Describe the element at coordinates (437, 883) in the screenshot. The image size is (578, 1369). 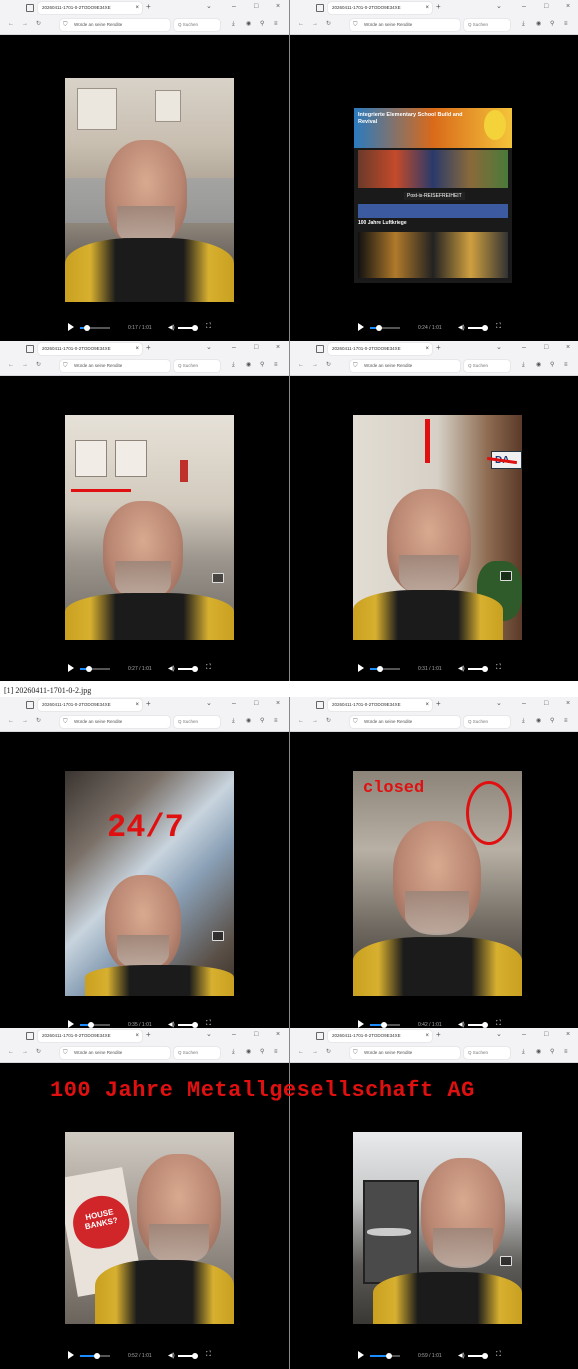
I see `video-frame: closed` at that location.